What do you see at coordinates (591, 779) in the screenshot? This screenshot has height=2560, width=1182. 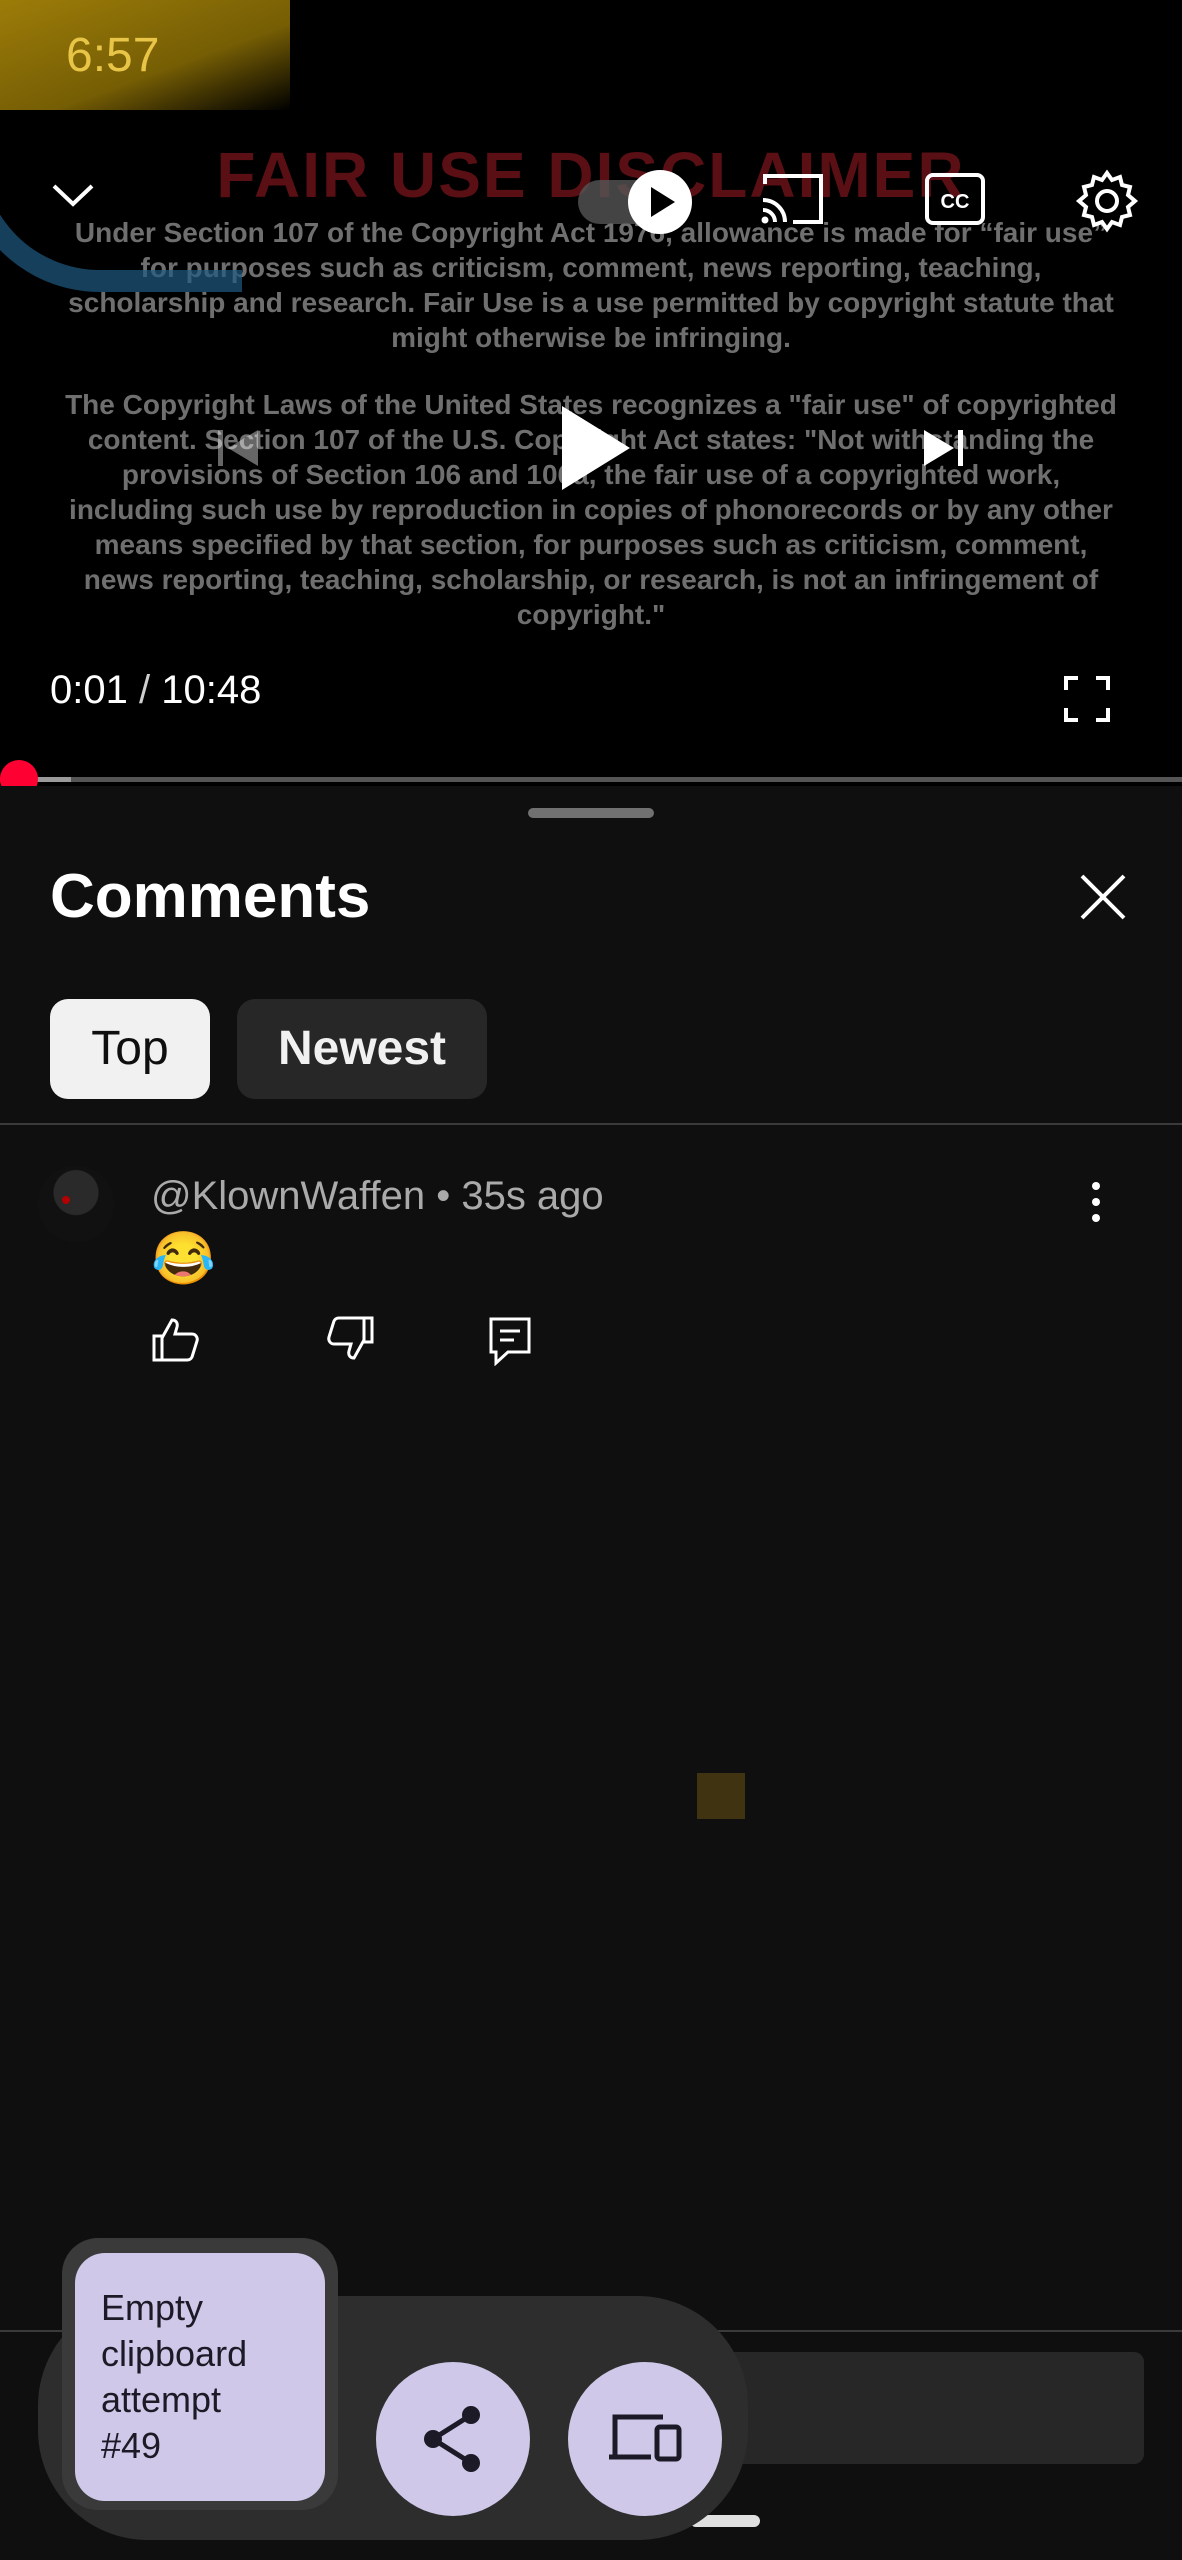 I see `progress-track` at bounding box center [591, 779].